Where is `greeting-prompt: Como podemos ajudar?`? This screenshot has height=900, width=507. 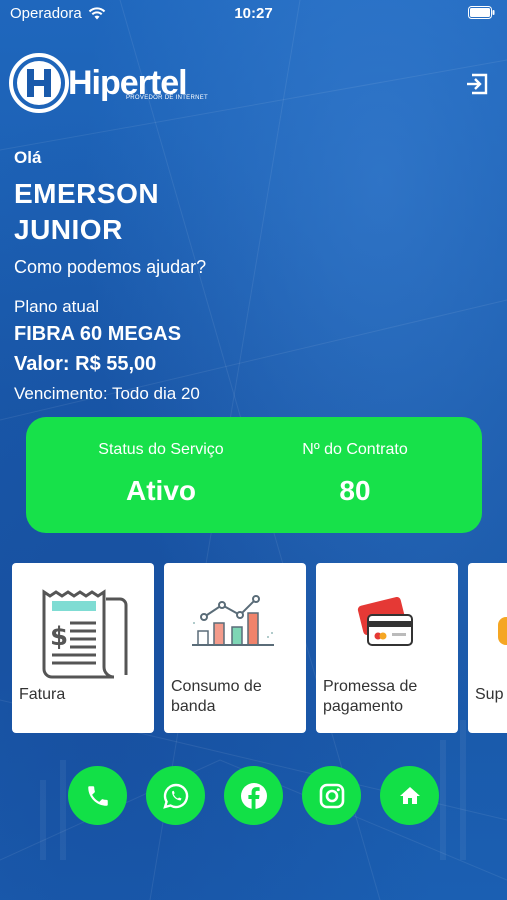
greeting-prompt: Como podemos ajudar? is located at coordinates (110, 267).